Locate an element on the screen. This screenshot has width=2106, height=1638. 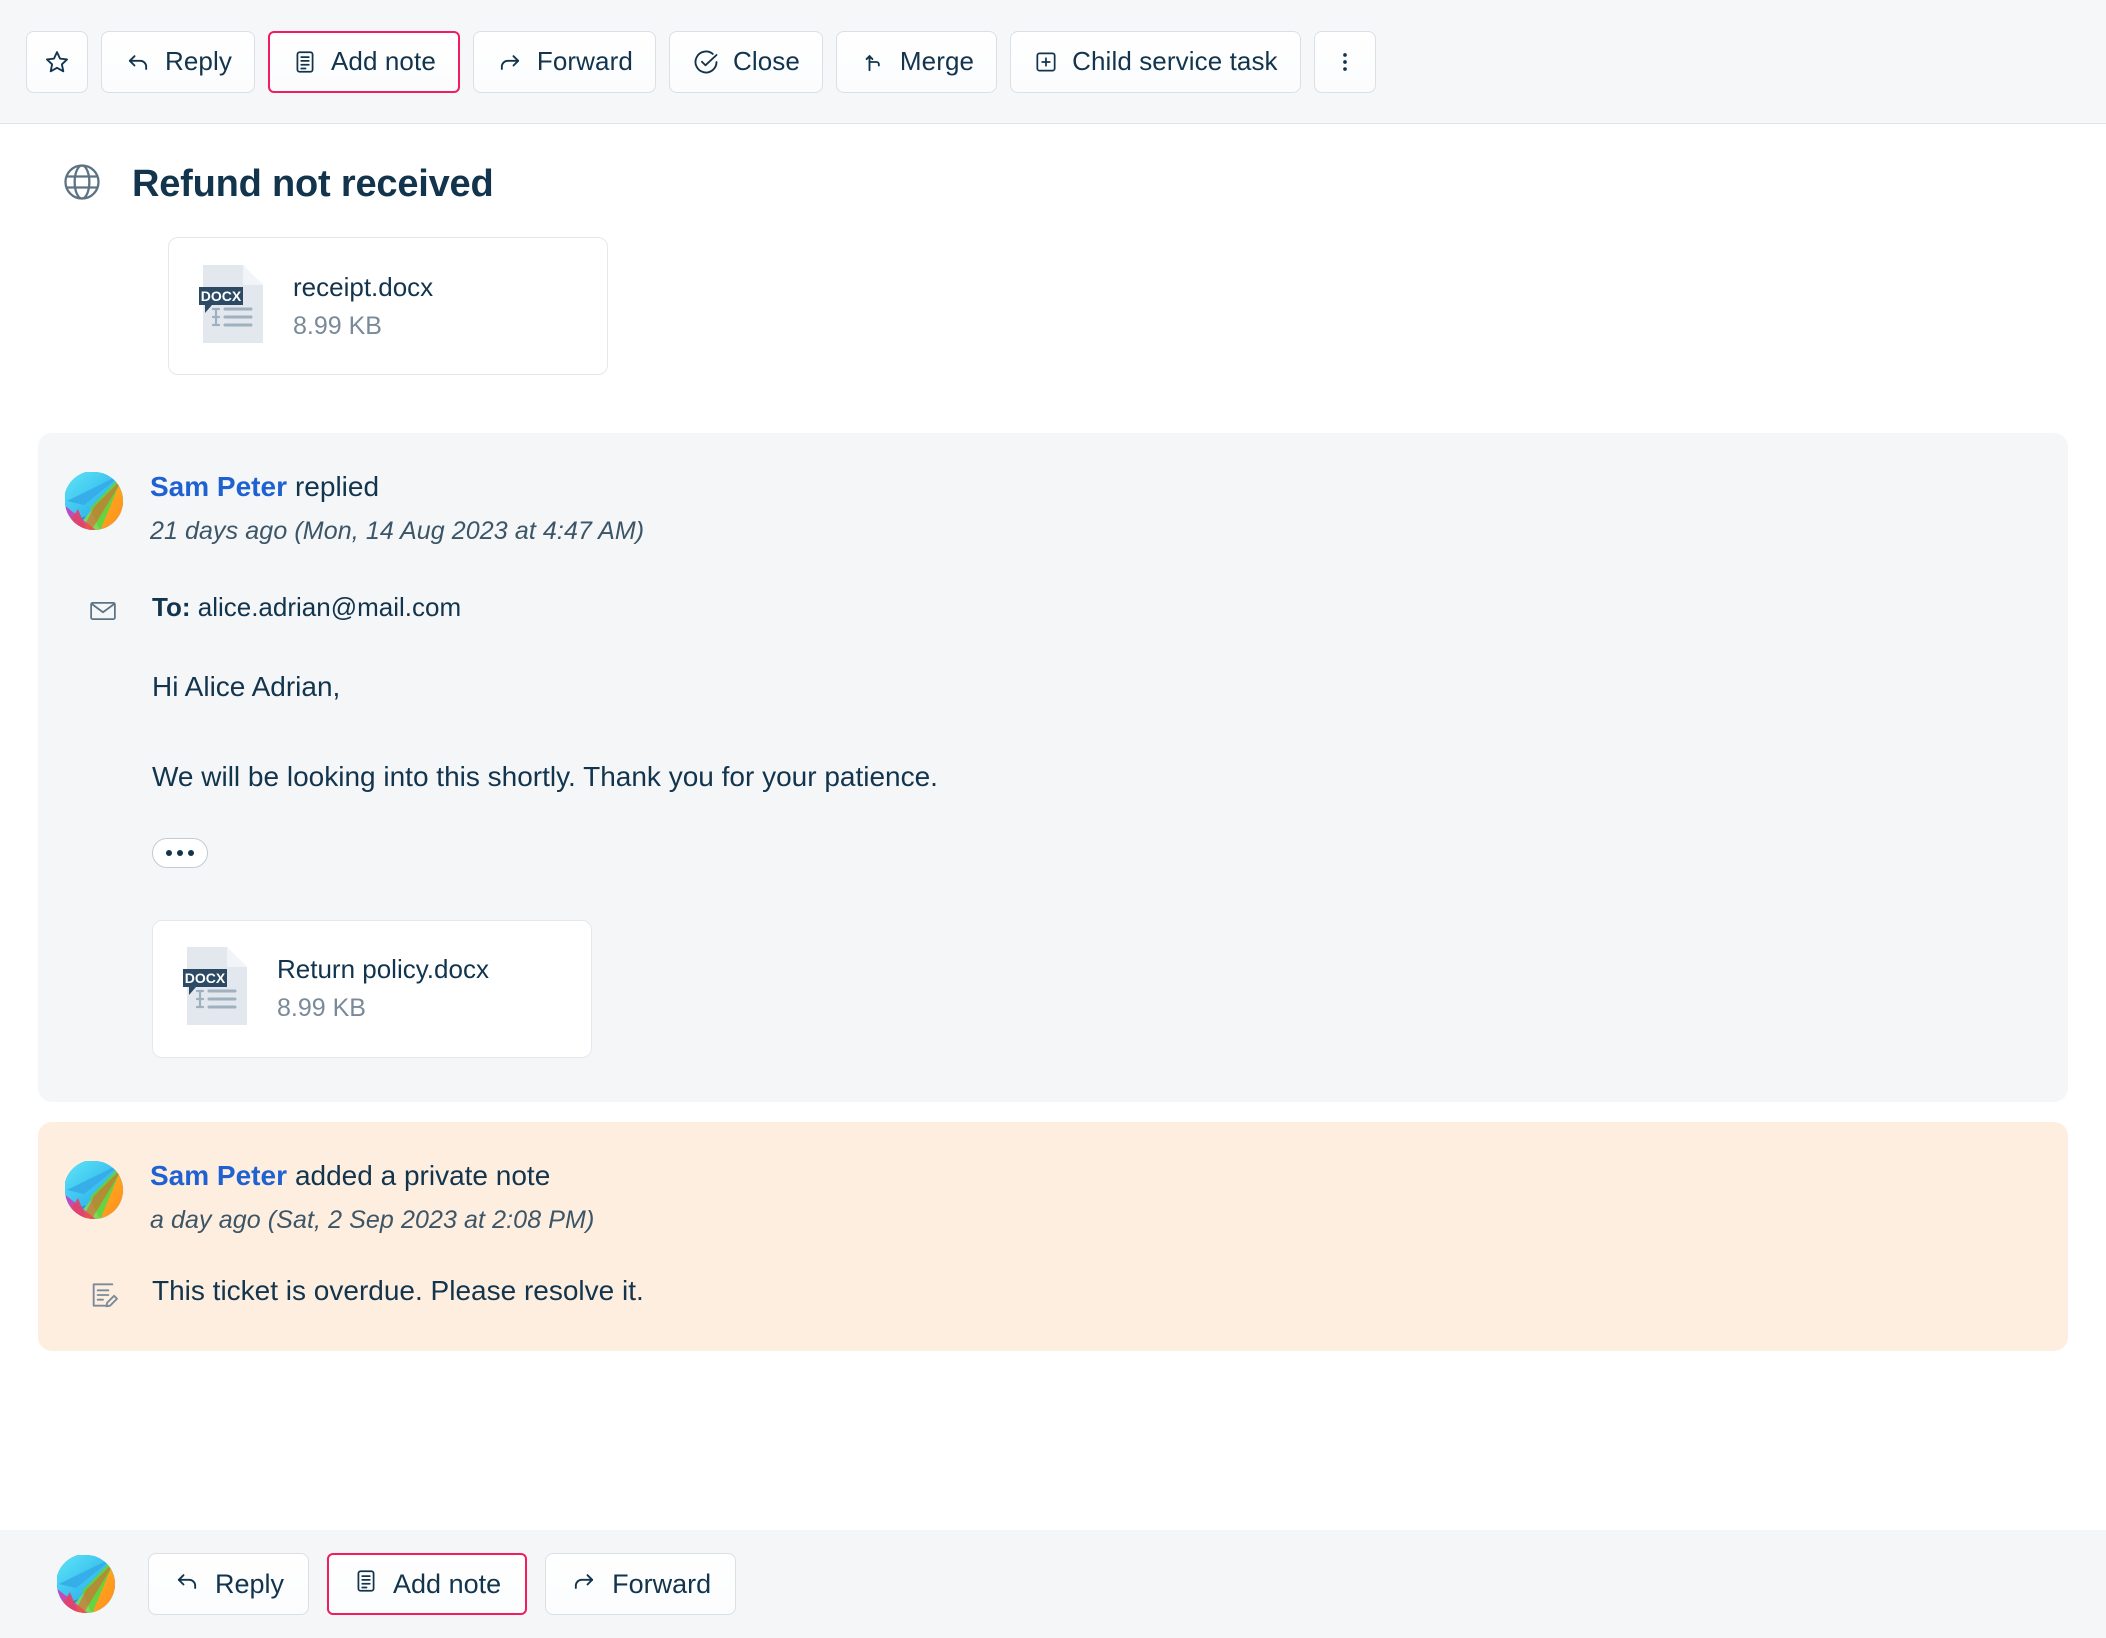
plus-square-icon is located at coordinates (1046, 62).